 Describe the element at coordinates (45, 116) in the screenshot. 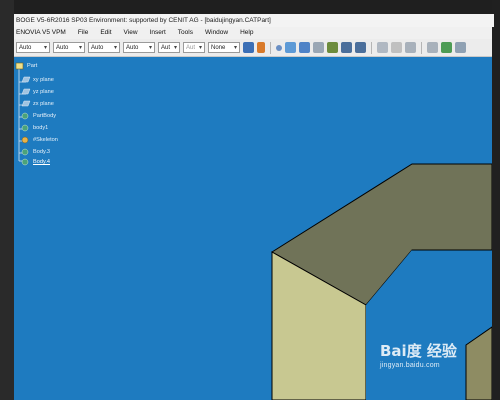

I see `tree-node-label: PartBody` at that location.